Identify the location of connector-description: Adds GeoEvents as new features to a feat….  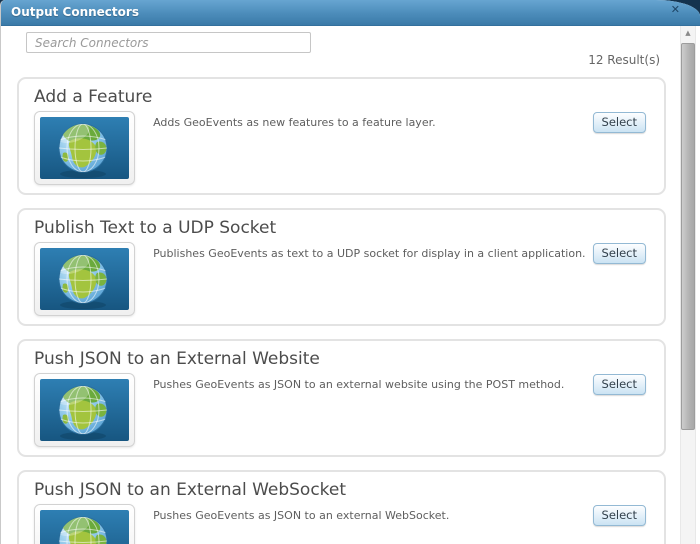
(294, 122).